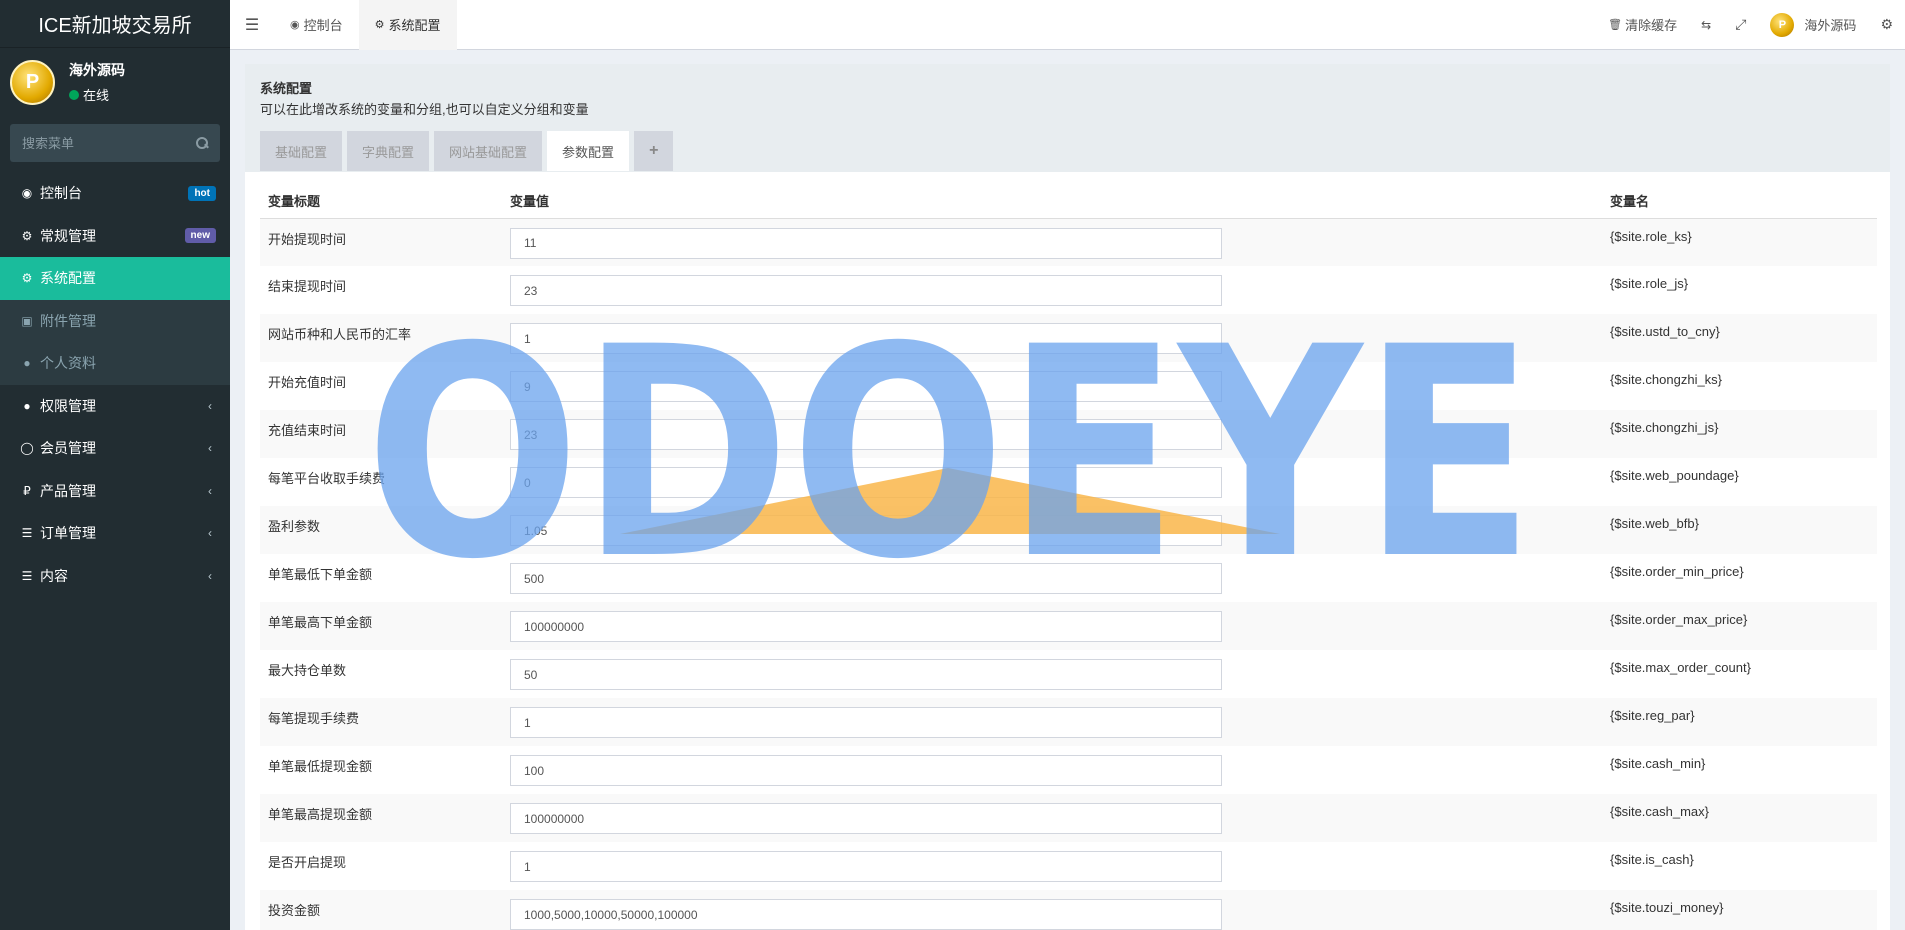  I want to click on menu-search-box, so click(115, 143).